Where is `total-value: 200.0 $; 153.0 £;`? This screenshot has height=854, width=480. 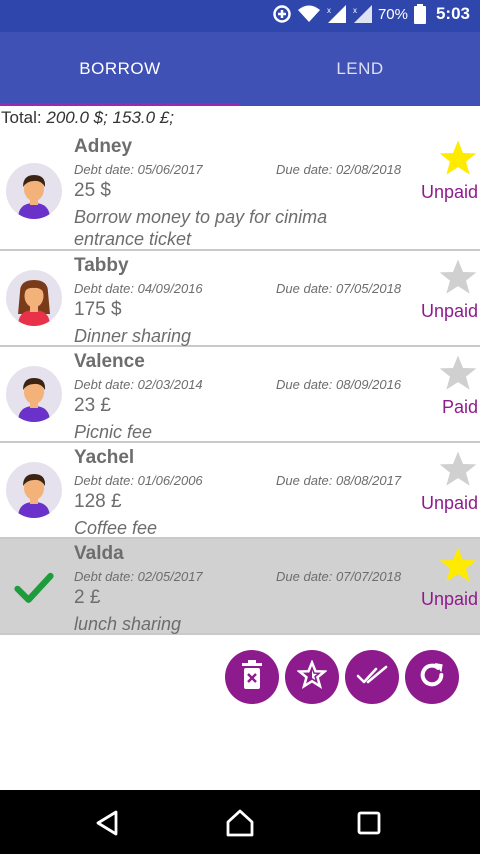
total-value: 200.0 $; 153.0 £; is located at coordinates (110, 117).